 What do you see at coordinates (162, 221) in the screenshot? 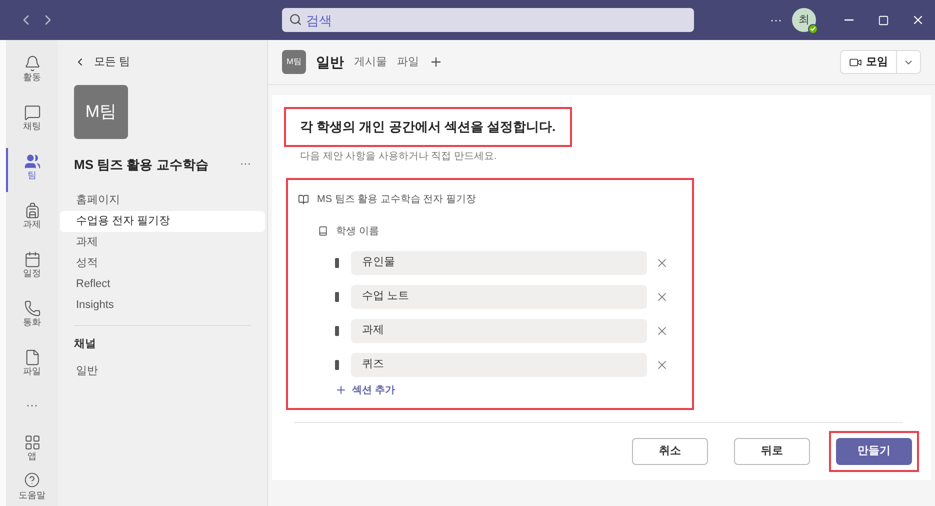
I see `team-menu-item: 수업용 전자 필기장` at bounding box center [162, 221].